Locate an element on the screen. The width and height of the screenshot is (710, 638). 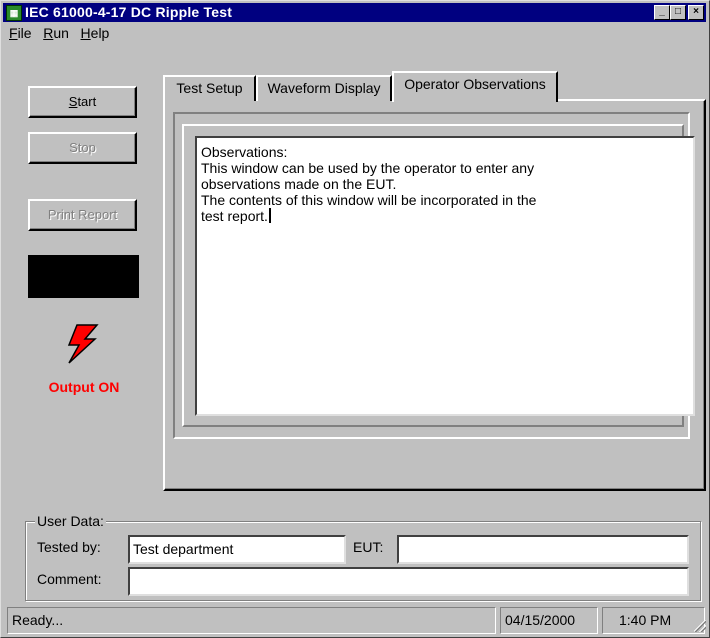
lightning-bolt-icon is located at coordinates (83, 344).